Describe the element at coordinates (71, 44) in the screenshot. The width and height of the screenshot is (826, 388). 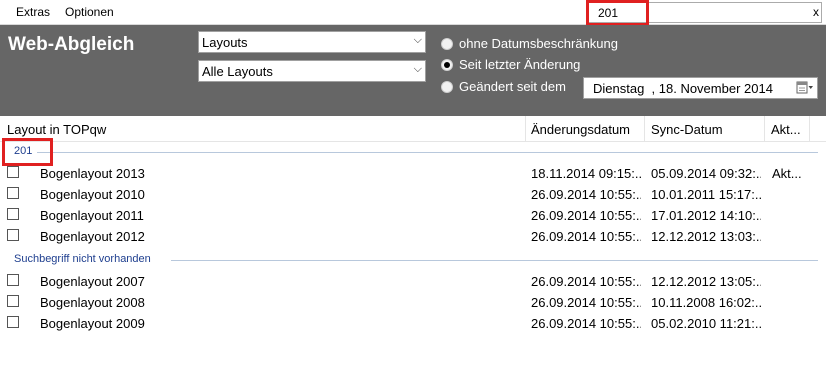
I see `page-title: Web-Abgleich` at that location.